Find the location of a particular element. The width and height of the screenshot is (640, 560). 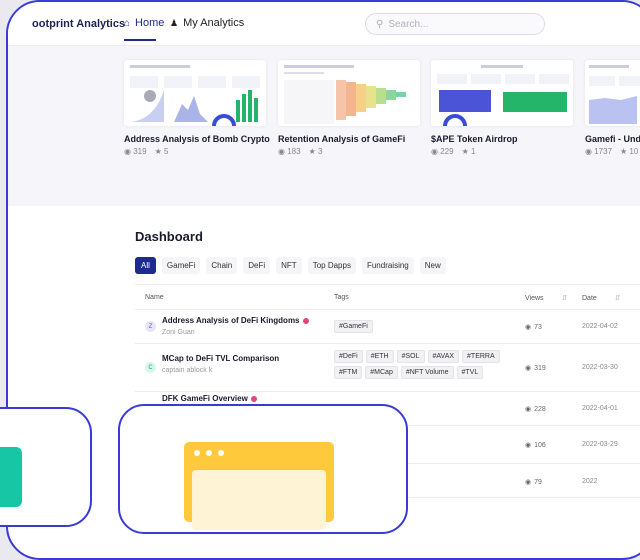

card-meta: ◉ 229 ★ 1 is located at coordinates (502, 151).